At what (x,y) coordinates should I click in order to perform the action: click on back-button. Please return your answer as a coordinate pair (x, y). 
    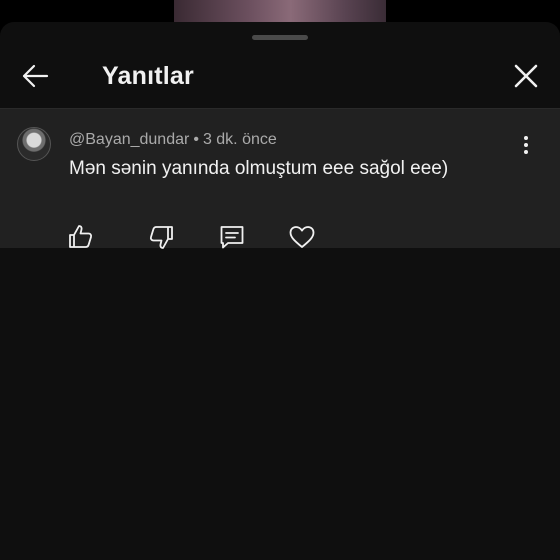
    Looking at the image, I should click on (36, 76).